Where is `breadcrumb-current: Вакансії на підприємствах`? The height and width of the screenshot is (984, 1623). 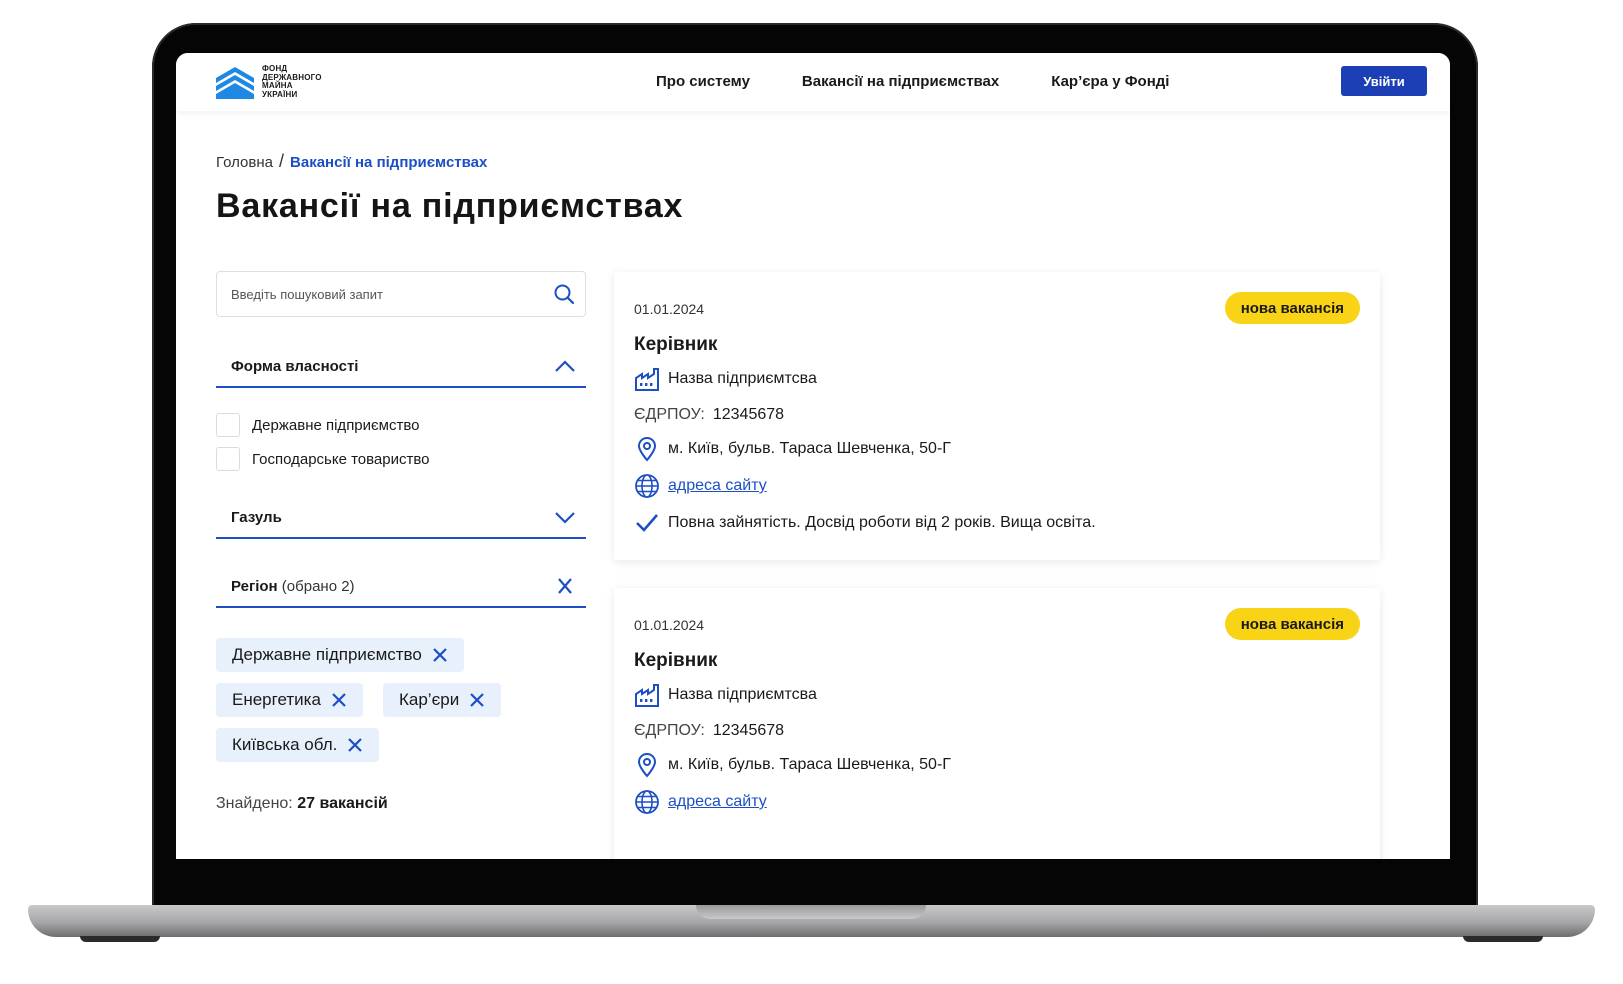 breadcrumb-current: Вакансії на підприємствах is located at coordinates (389, 162).